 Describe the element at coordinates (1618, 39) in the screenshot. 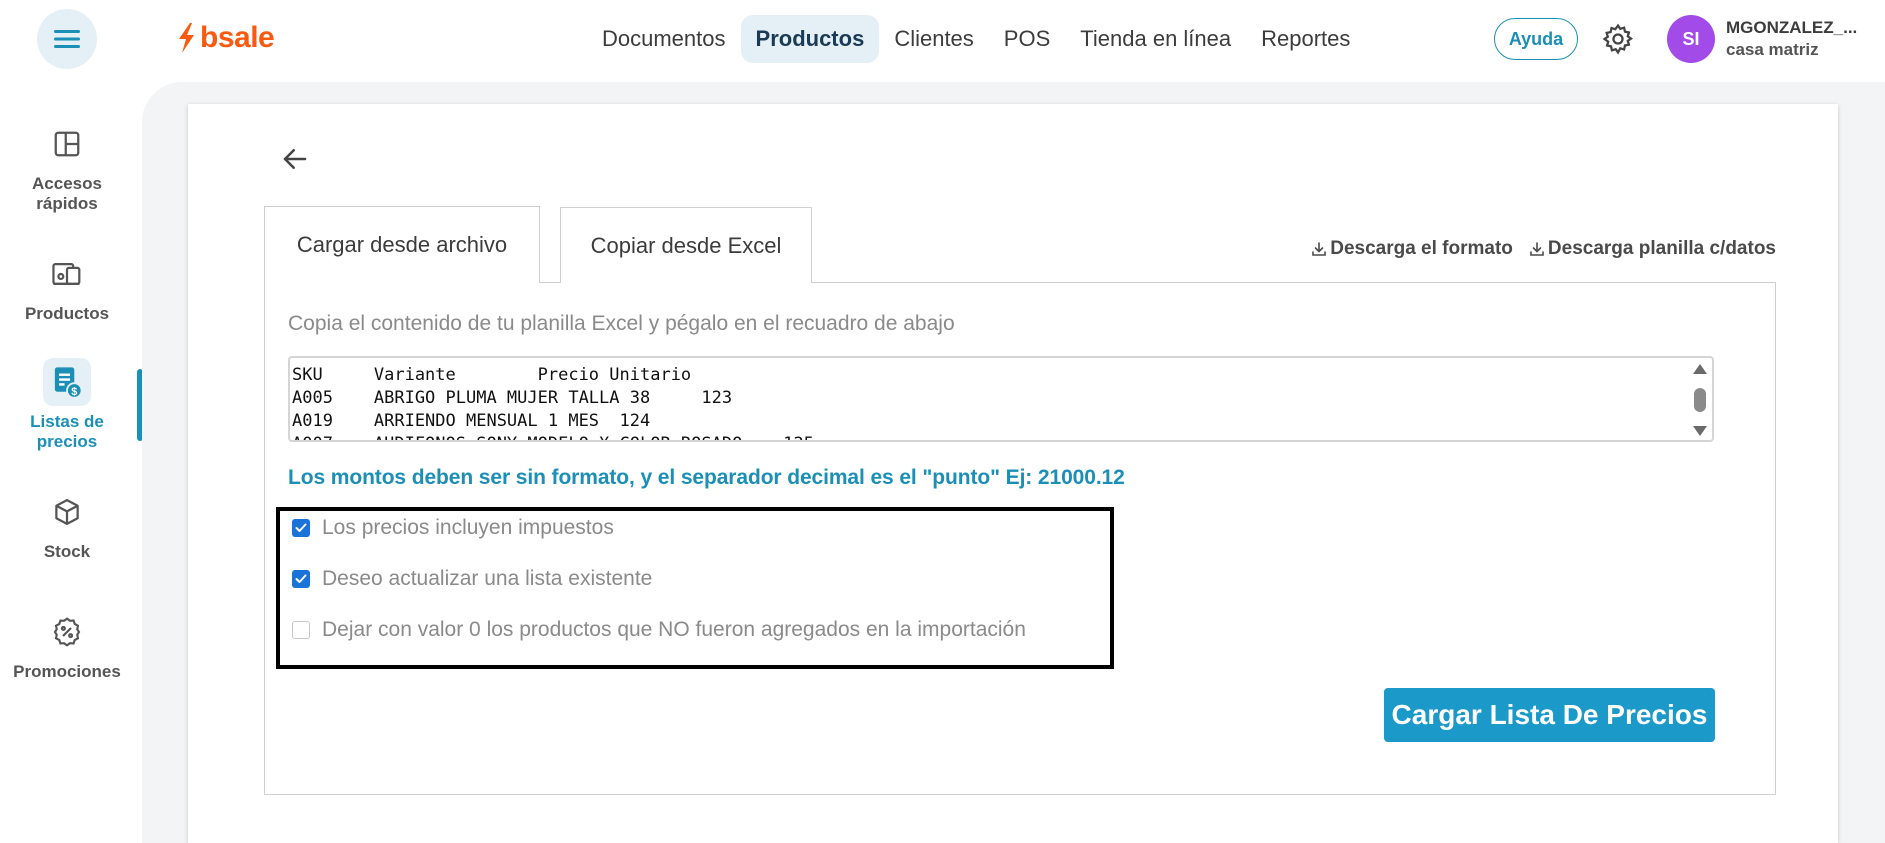

I see `gear-icon` at that location.